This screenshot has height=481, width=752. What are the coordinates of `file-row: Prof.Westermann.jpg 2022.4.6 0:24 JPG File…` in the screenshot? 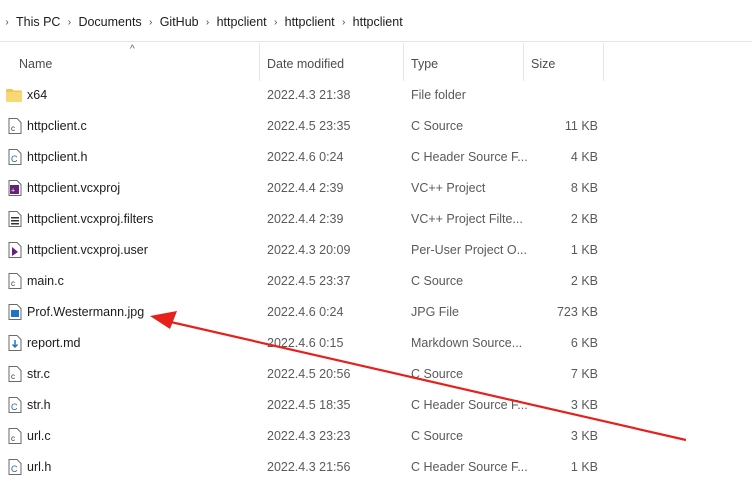 It's located at (376, 312).